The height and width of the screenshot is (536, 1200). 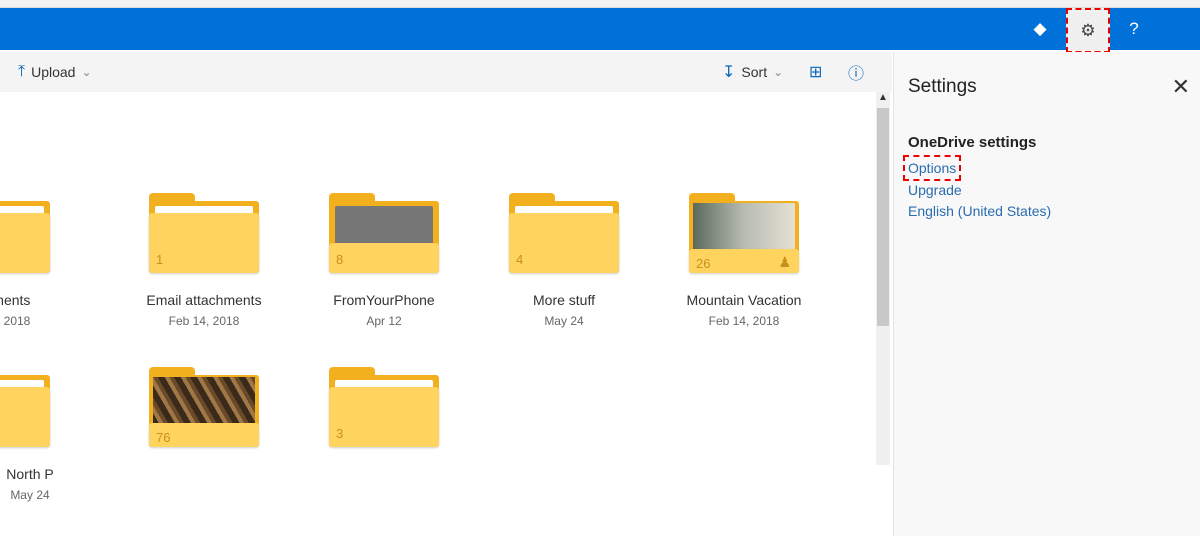 What do you see at coordinates (600, 4) in the screenshot?
I see `browser-strip` at bounding box center [600, 4].